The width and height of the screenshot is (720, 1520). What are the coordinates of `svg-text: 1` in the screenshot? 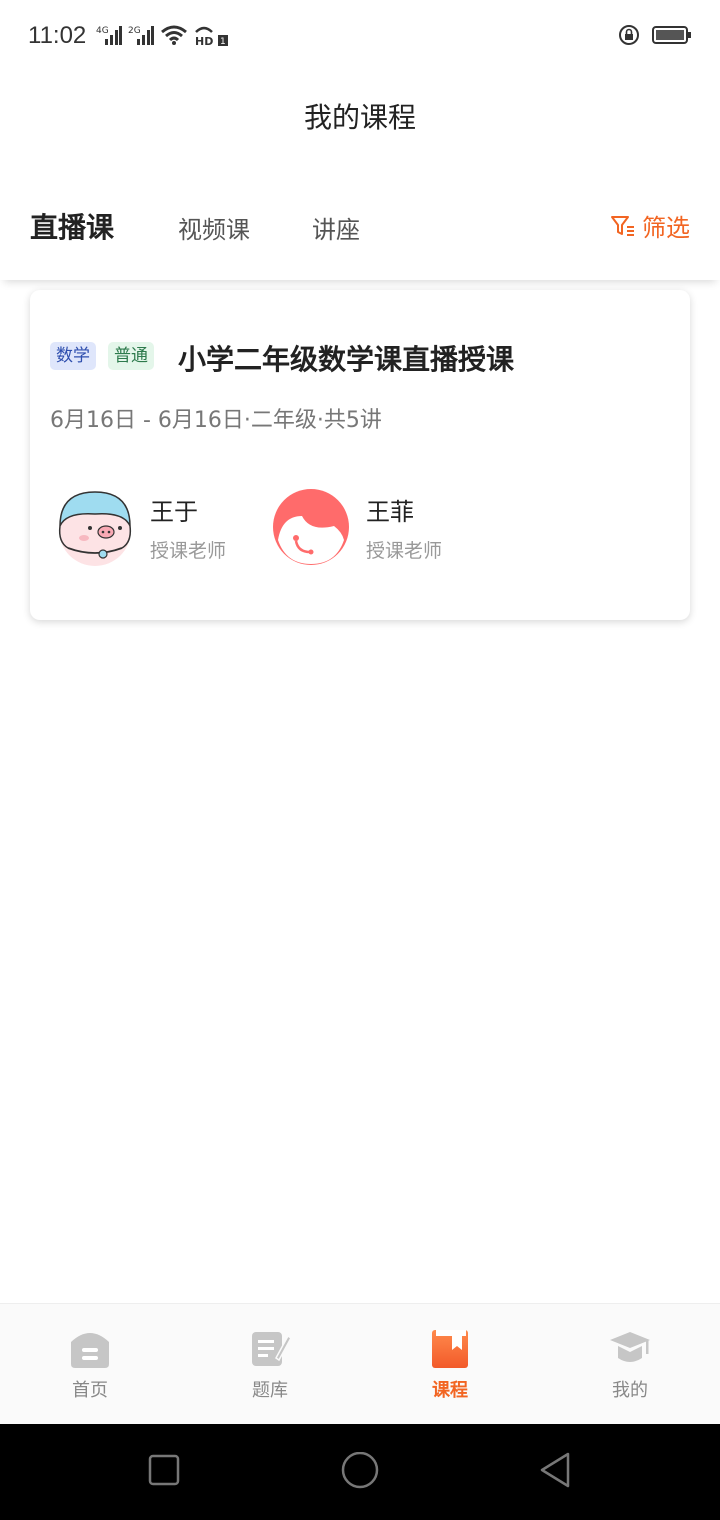 It's located at (223, 41).